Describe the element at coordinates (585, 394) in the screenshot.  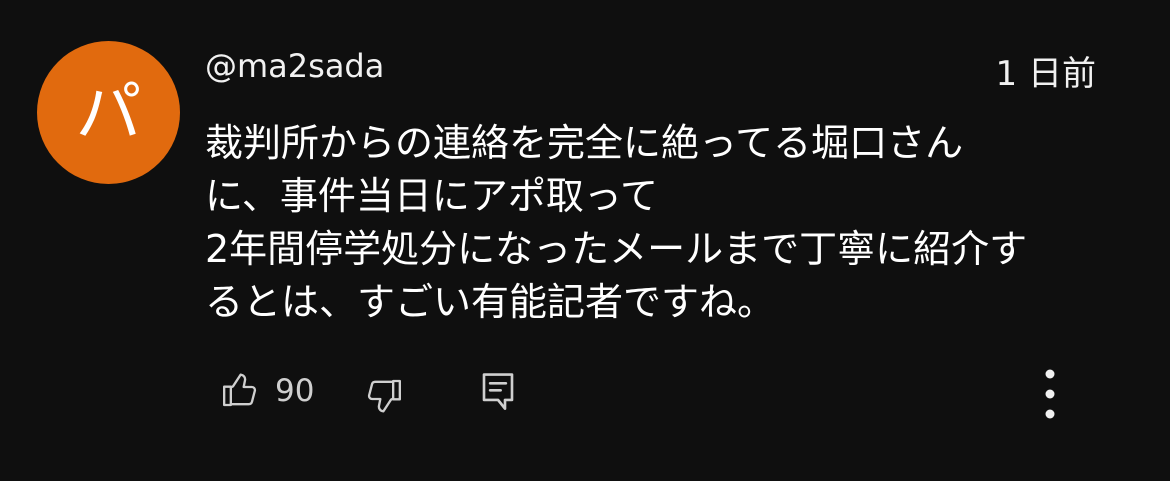
I see `comment-actions: 90` at that location.